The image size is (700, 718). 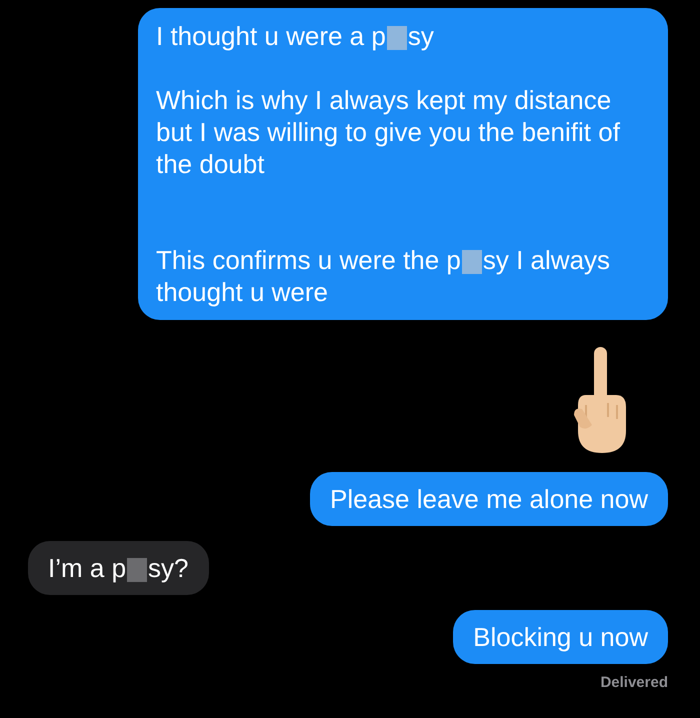 What do you see at coordinates (546, 260) in the screenshot?
I see `message-text: sy I always` at bounding box center [546, 260].